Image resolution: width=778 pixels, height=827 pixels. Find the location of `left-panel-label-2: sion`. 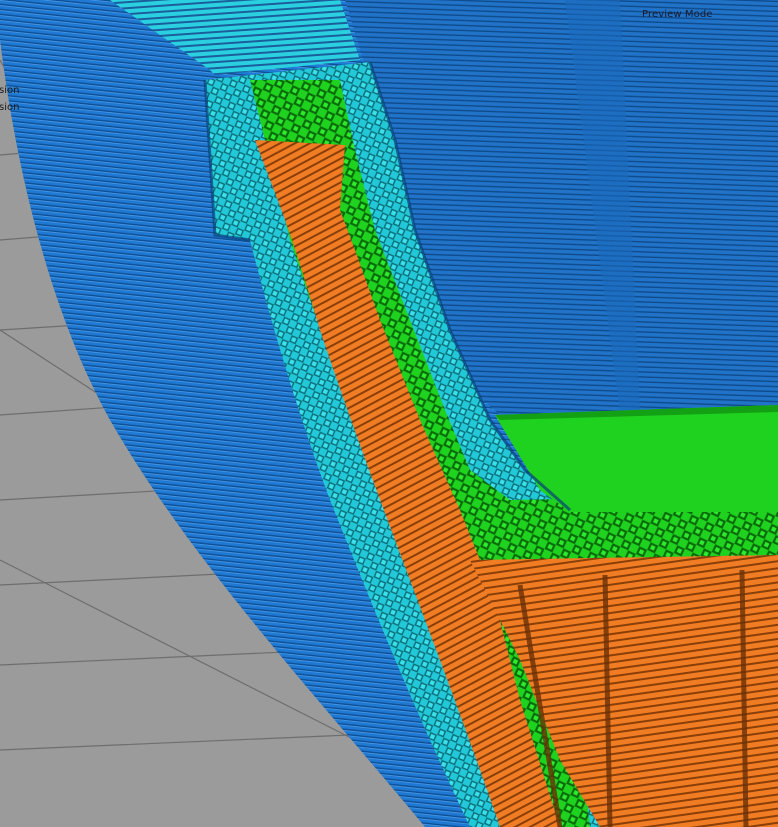

left-panel-label-2: sion is located at coordinates (10, 107).